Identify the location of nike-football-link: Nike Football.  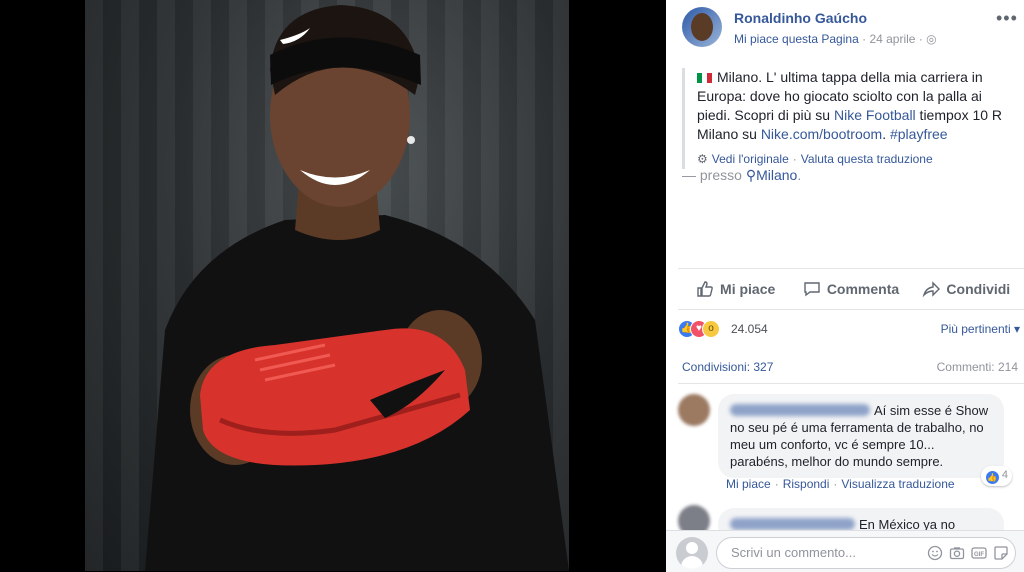
(875, 115).